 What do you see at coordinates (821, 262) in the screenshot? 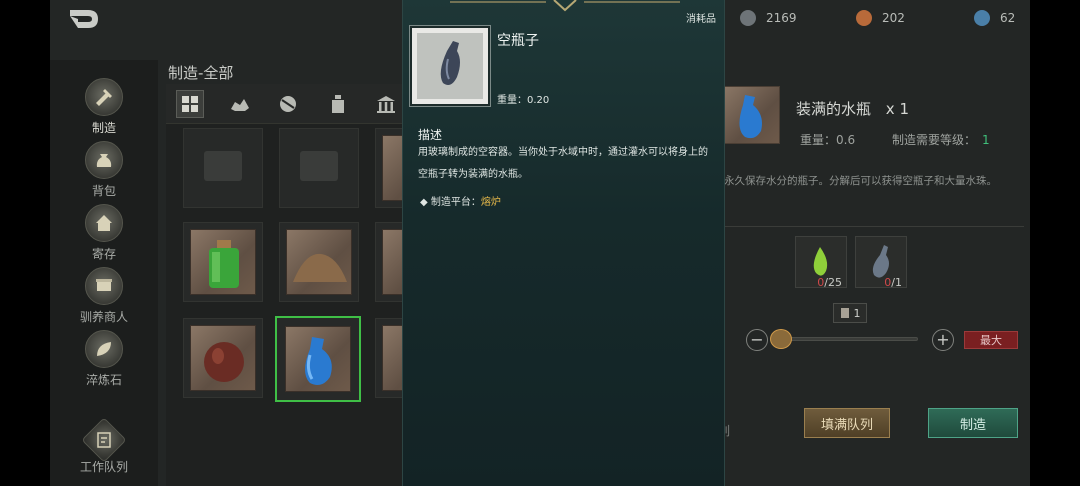
I see `material-slot-water-drop: 0/25` at bounding box center [821, 262].